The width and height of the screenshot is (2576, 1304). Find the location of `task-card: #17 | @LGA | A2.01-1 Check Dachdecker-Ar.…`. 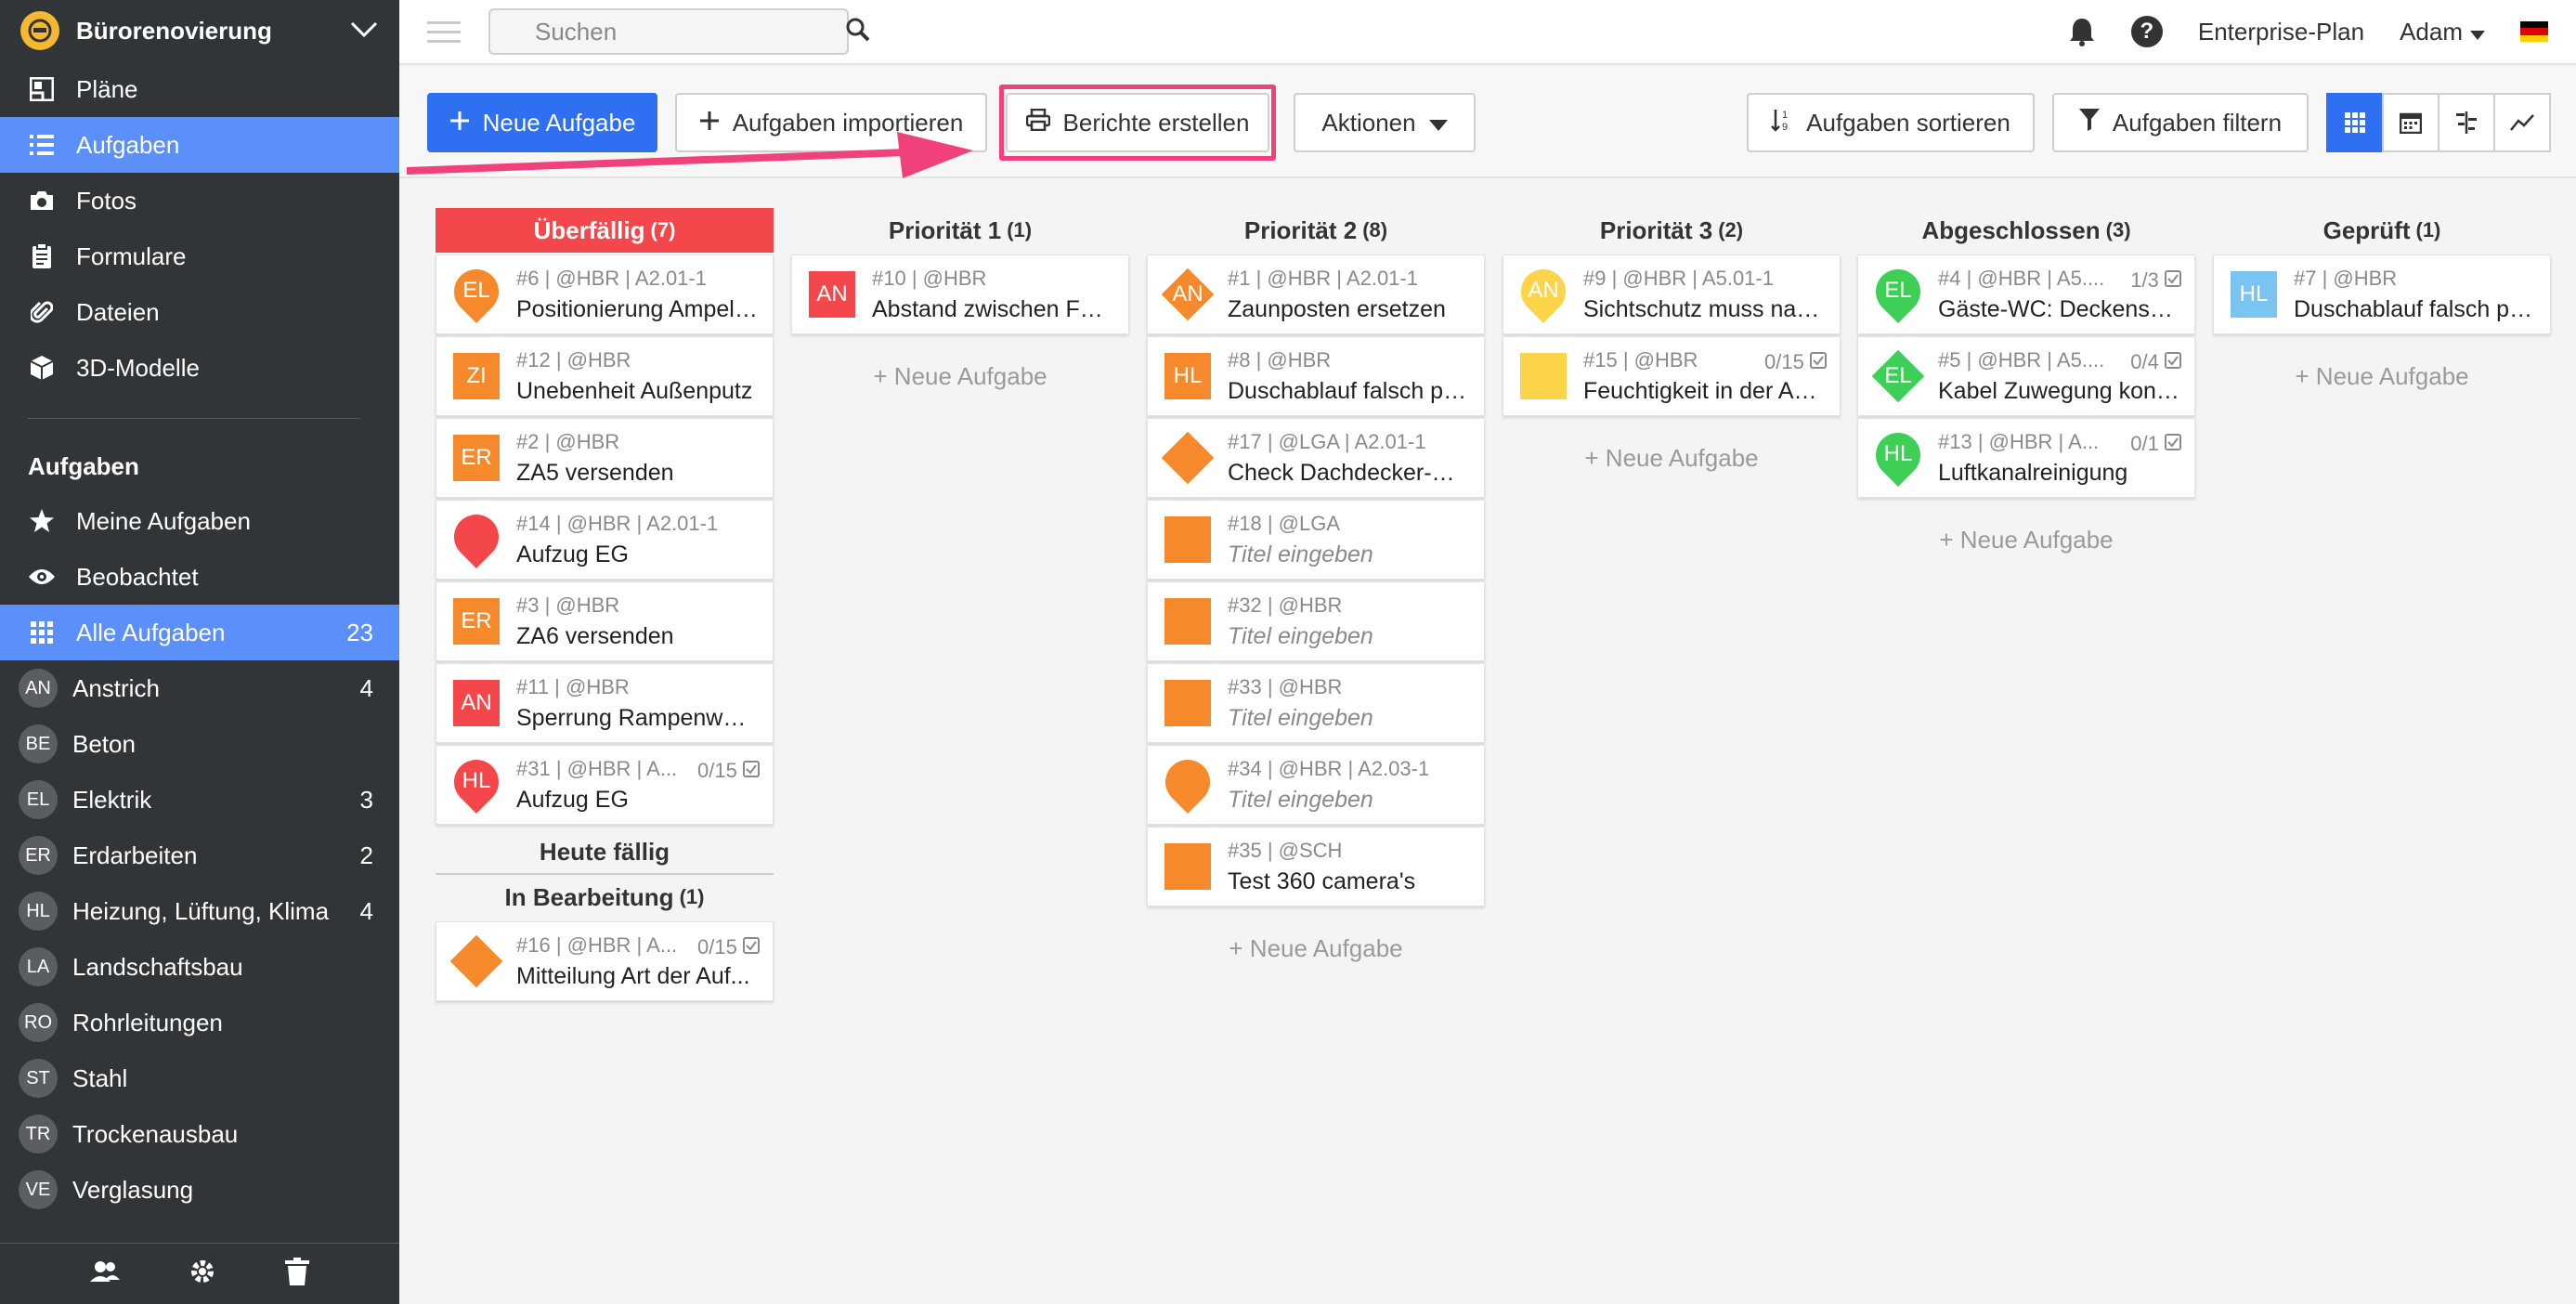

task-card: #17 | @LGA | A2.01-1 Check Dachdecker-Ar.… is located at coordinates (1316, 458).